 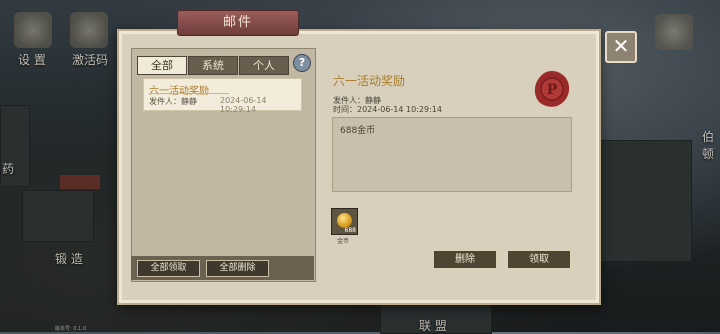 What do you see at coordinates (213, 65) in the screenshot?
I see `tab-system: 系统` at bounding box center [213, 65].